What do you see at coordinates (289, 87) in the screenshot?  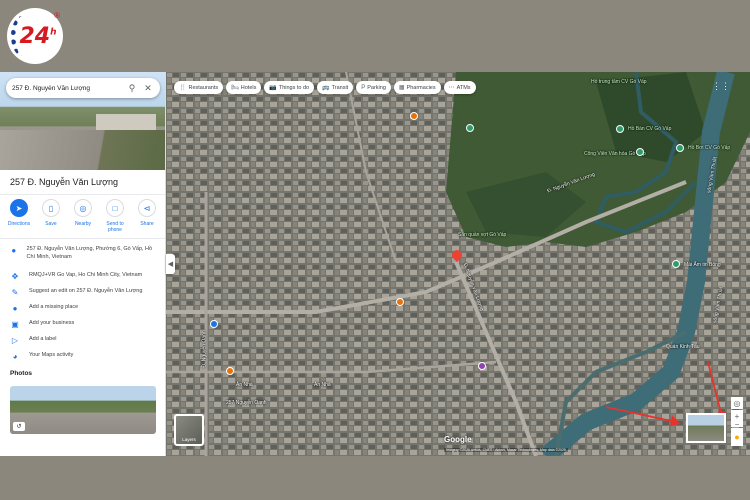 I see `chip-things-to-do: 📷 Things to do` at bounding box center [289, 87].